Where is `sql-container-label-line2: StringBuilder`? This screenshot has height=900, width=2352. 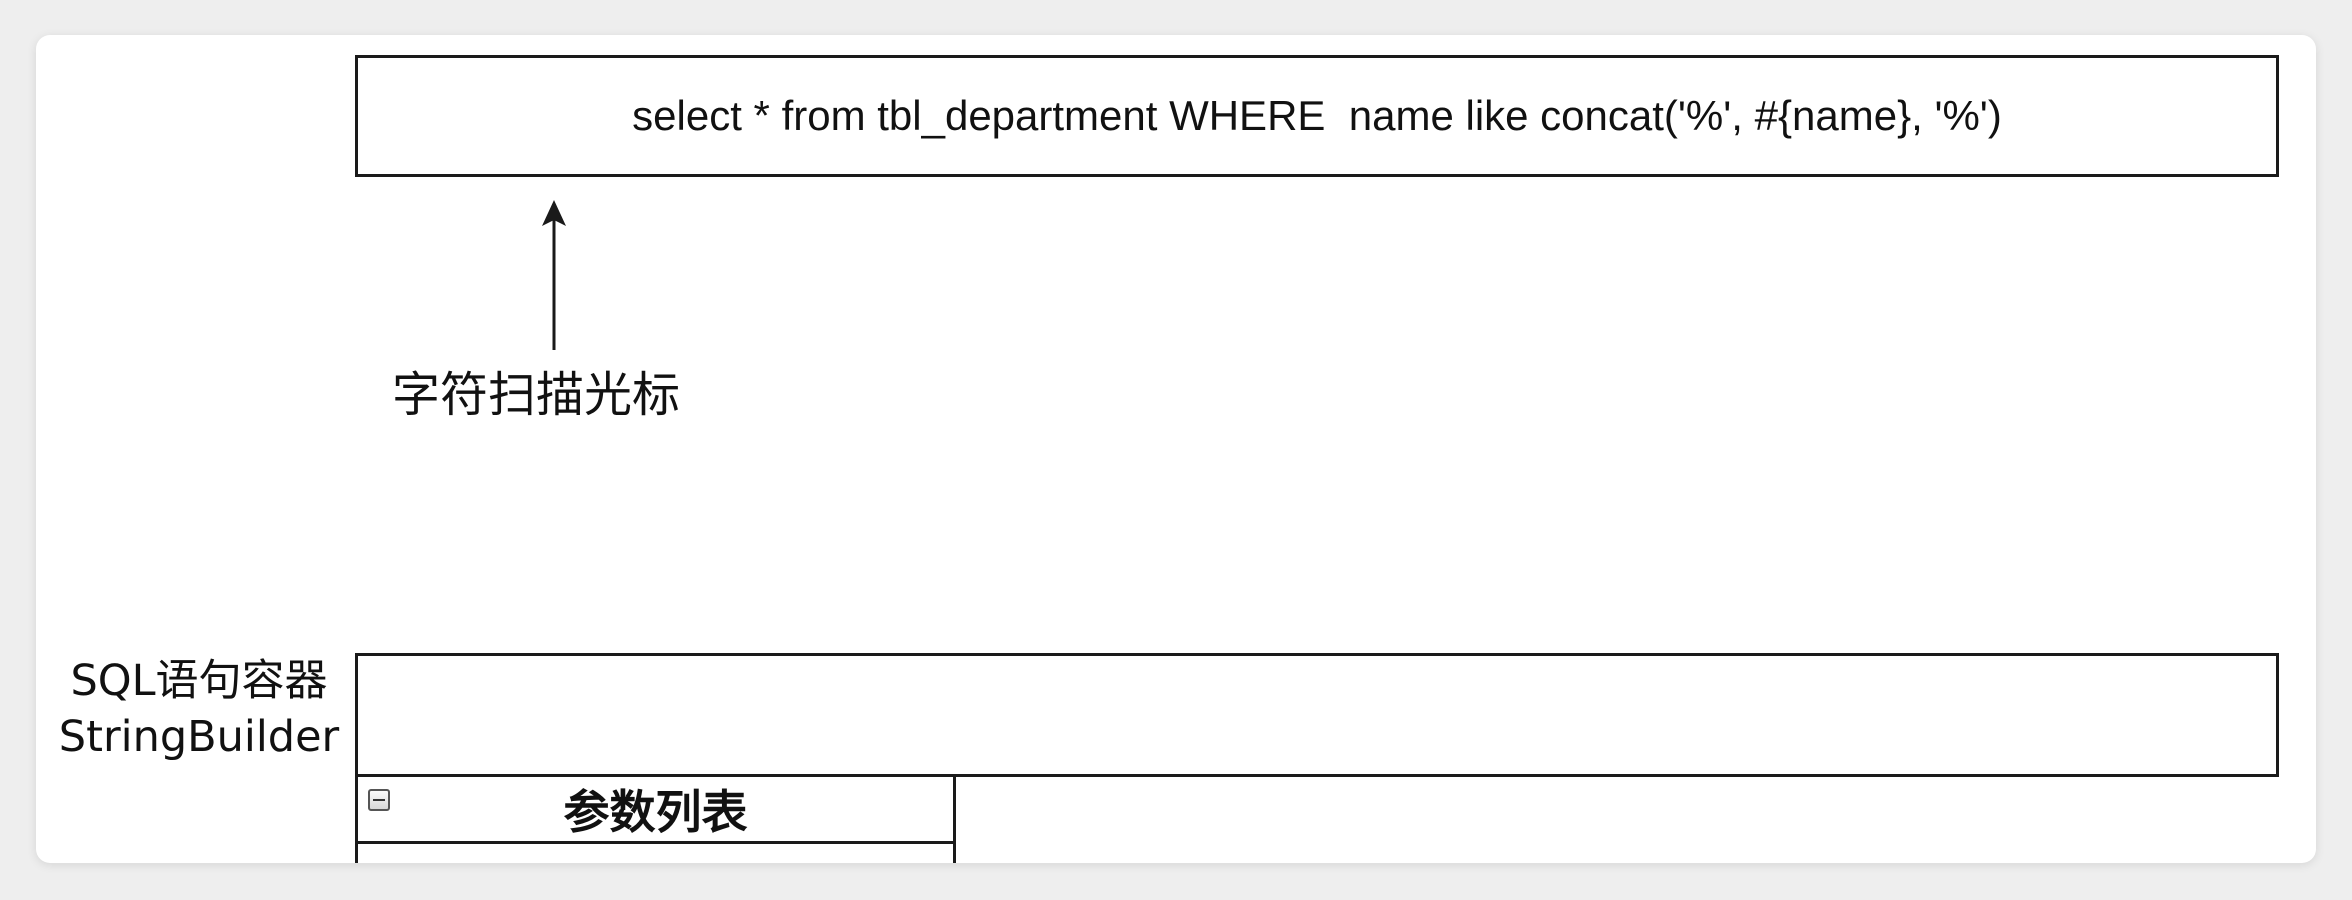 sql-container-label-line2: StringBuilder is located at coordinates (199, 737).